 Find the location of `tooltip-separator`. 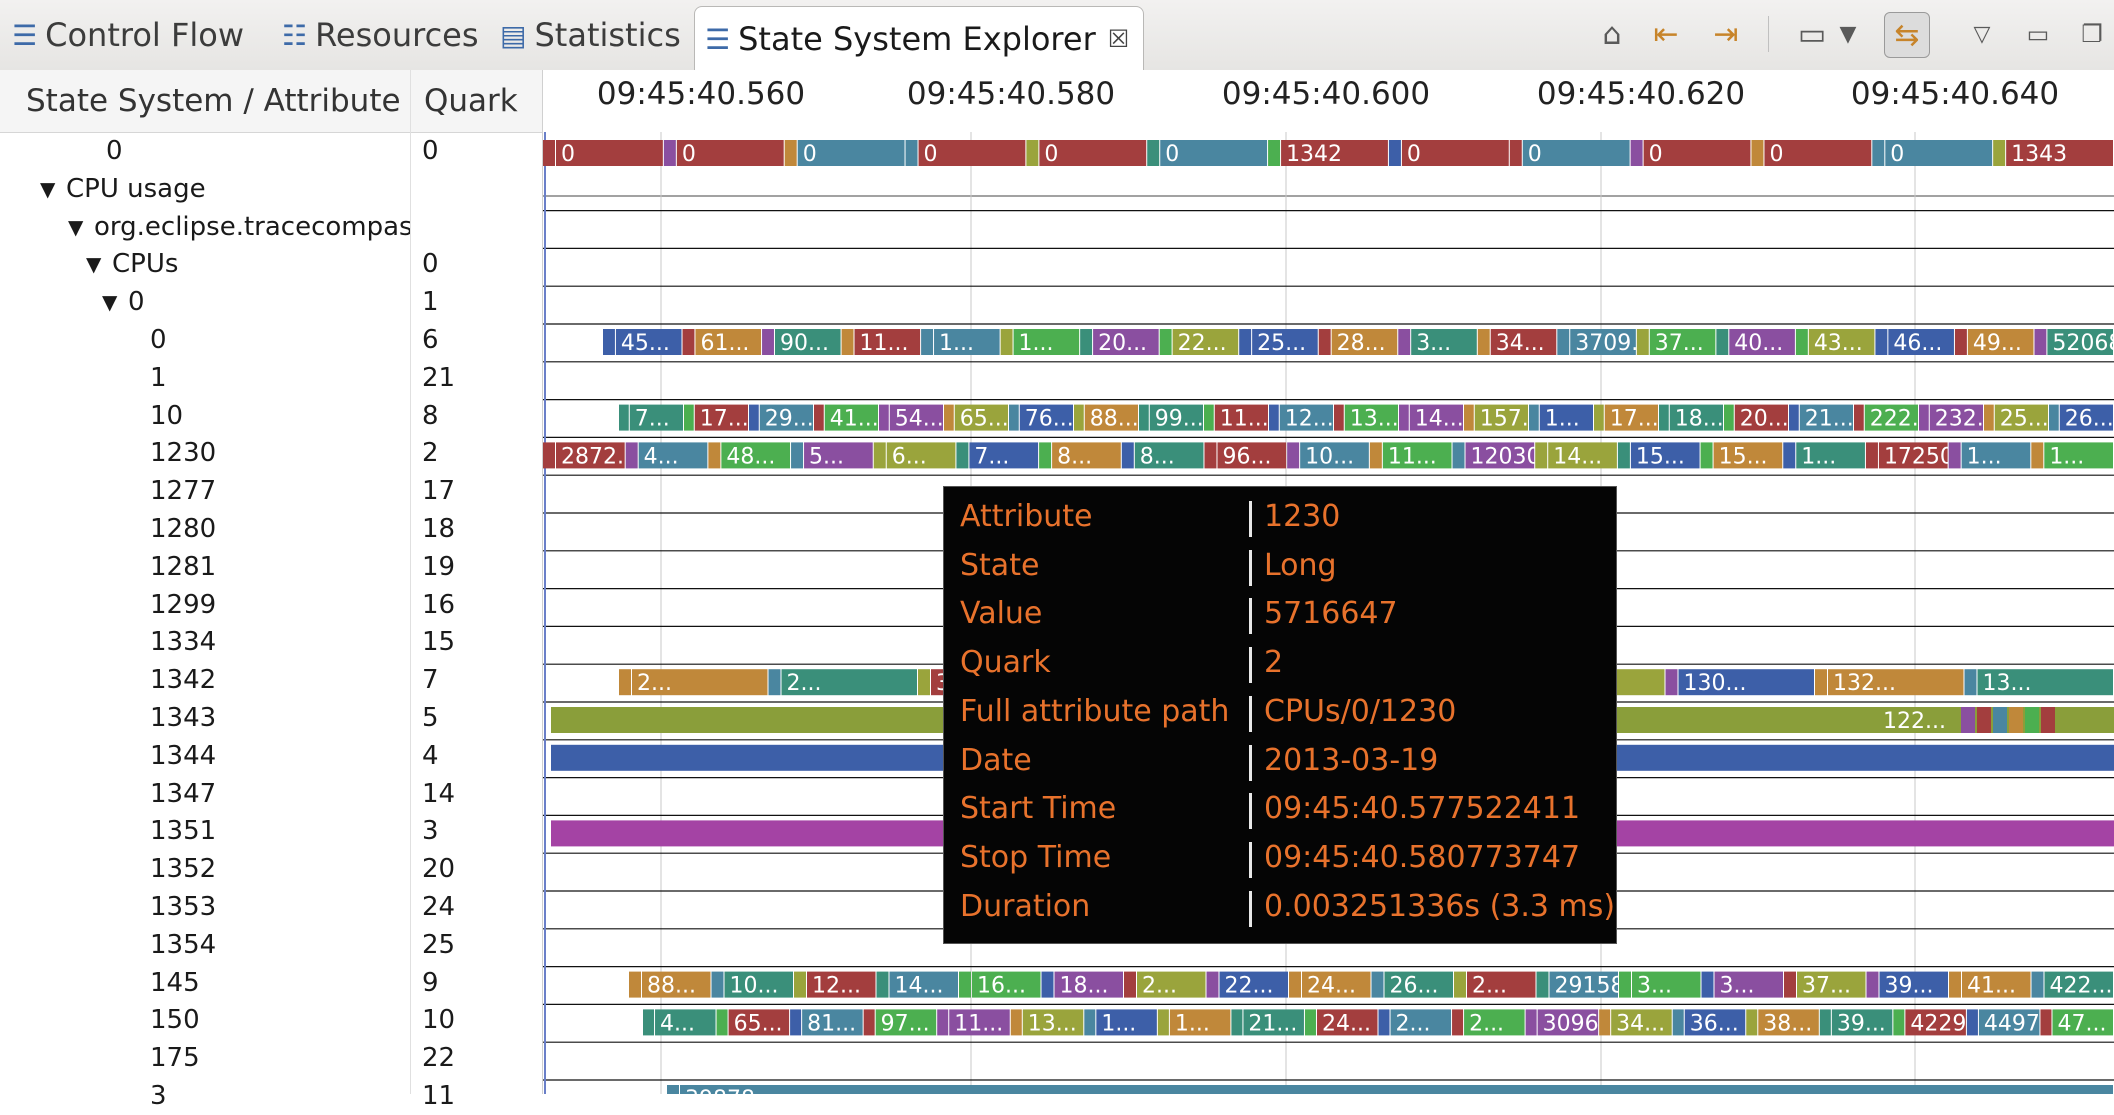

tooltip-separator is located at coordinates (1250, 713).